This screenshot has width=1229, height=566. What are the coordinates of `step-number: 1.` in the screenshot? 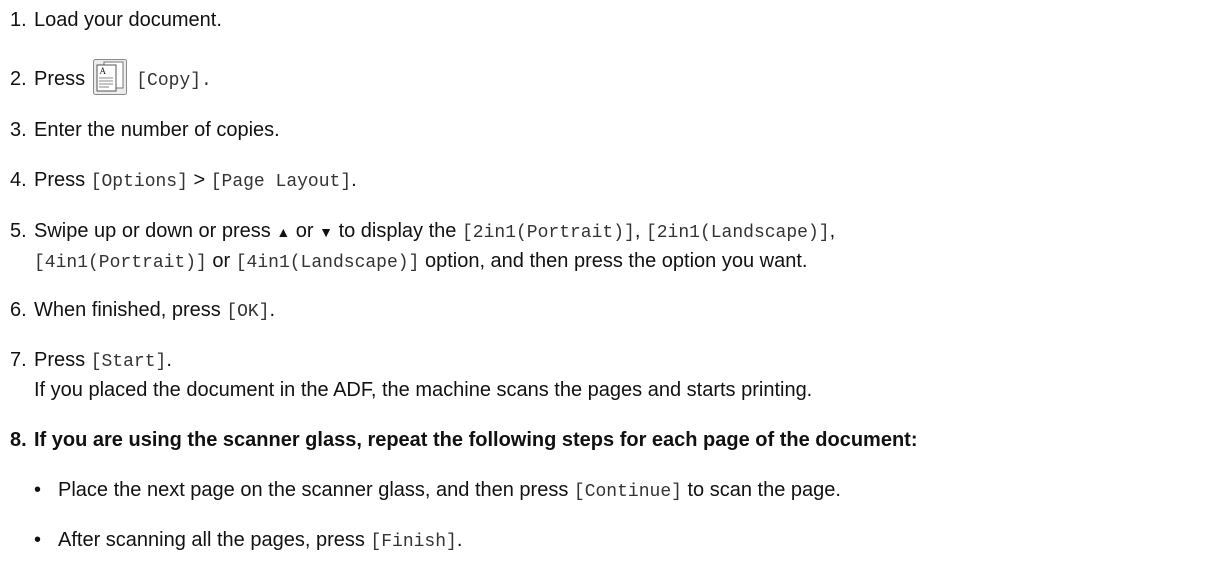 It's located at (18, 20).